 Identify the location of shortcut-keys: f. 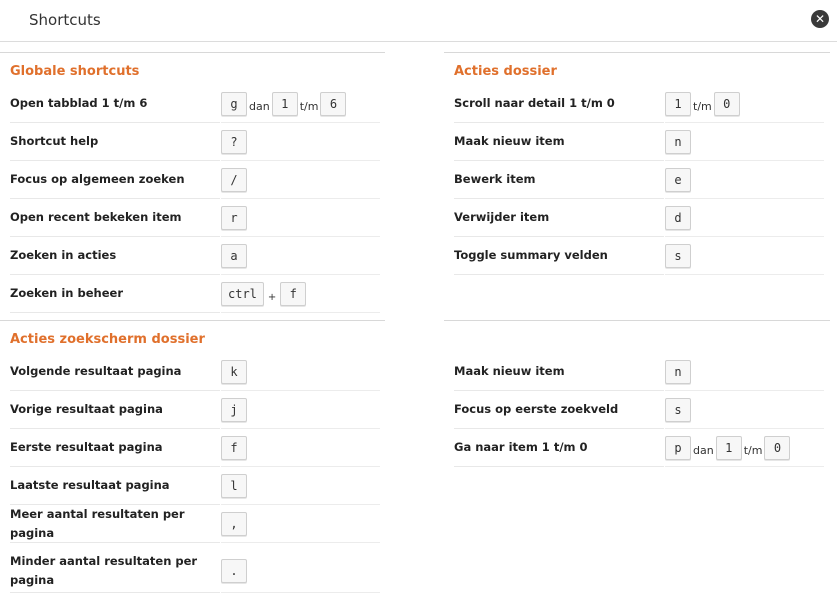
(300, 448).